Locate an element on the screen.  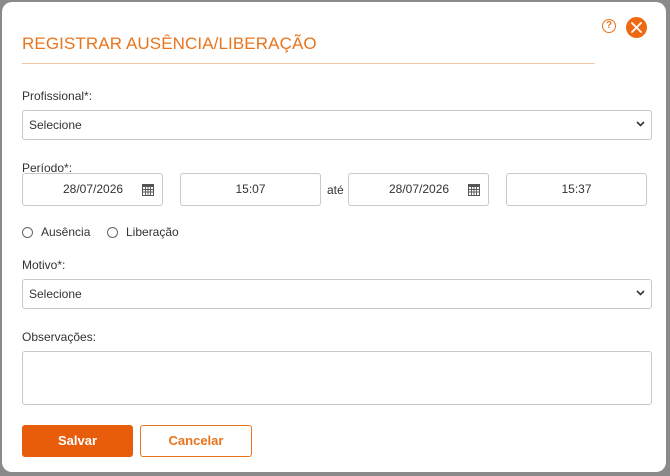
end-date-value: 28/07/2026 is located at coordinates (419, 189).